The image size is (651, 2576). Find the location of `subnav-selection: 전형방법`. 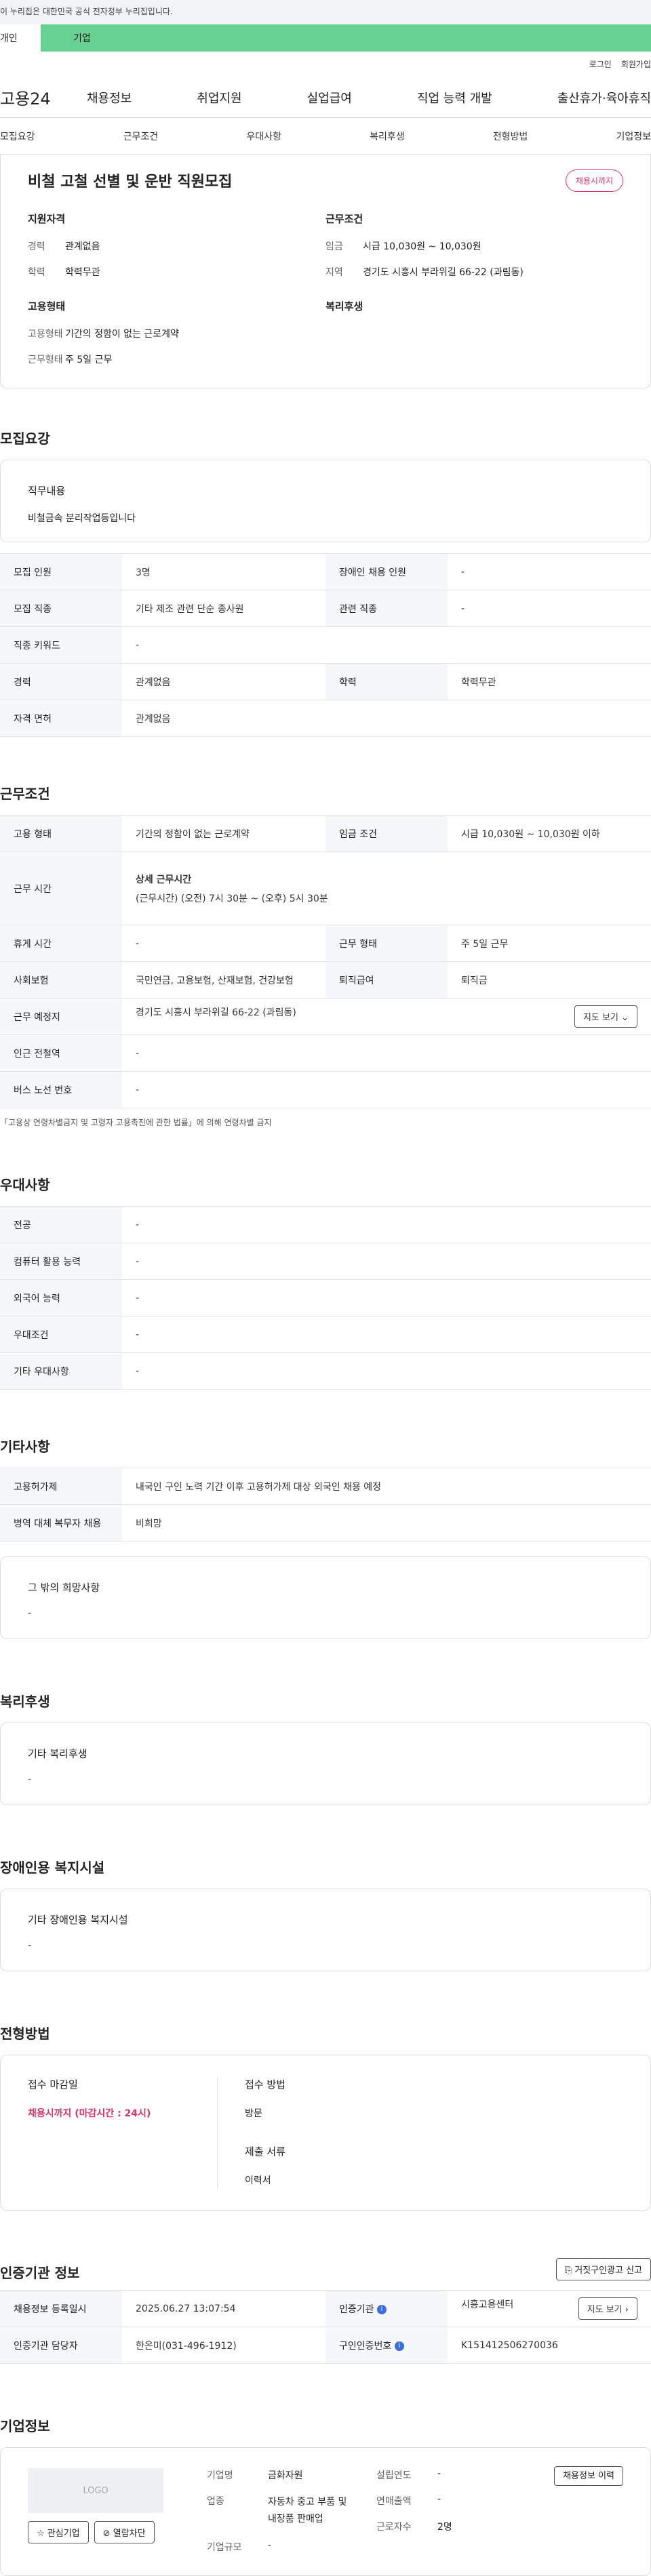

subnav-selection: 전형방법 is located at coordinates (510, 136).